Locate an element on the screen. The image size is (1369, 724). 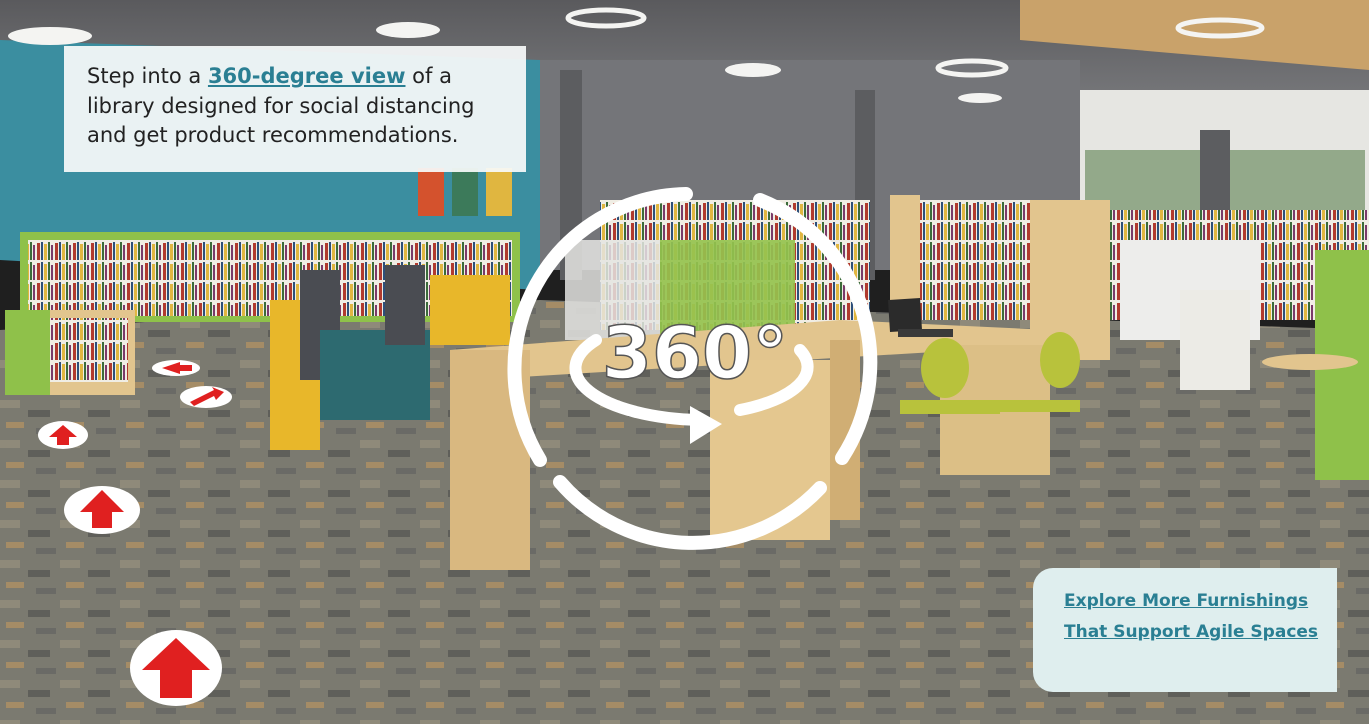
badge-rotate-arrowhead is located at coordinates (706, 425).